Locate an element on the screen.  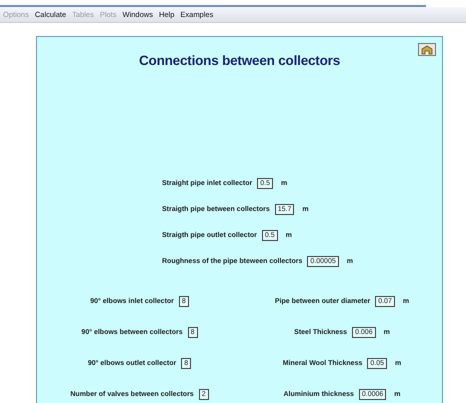
house-icon is located at coordinates (427, 49).